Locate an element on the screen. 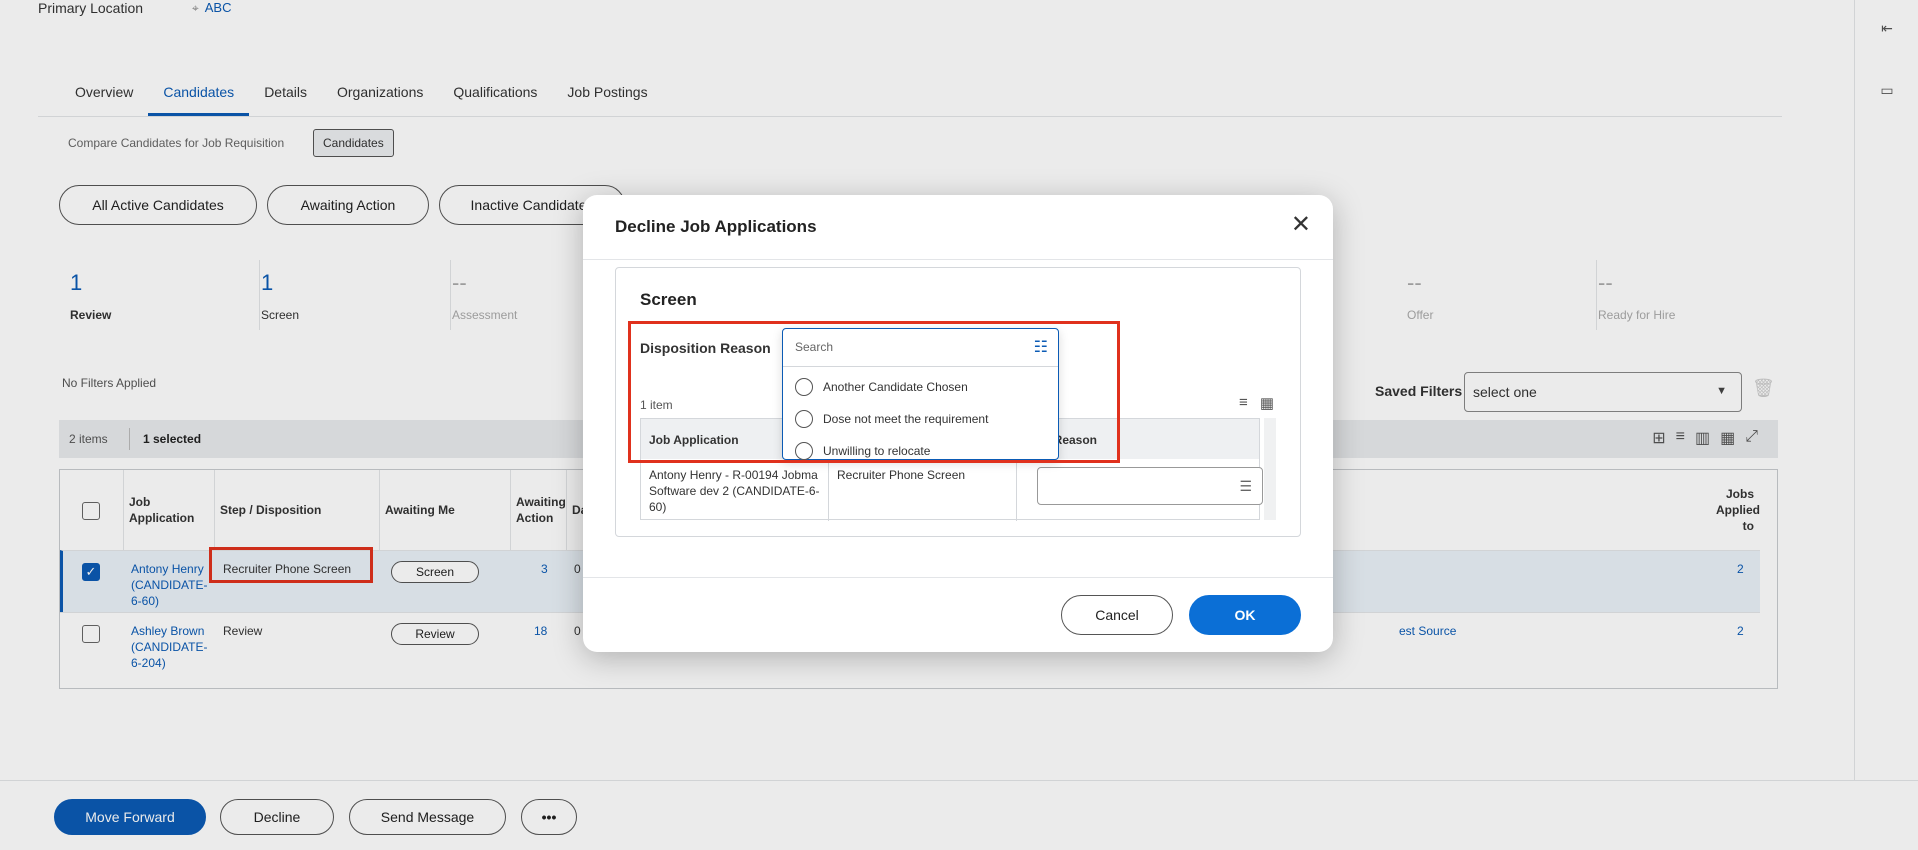 Image resolution: width=1918 pixels, height=850 pixels. ok-button: OK is located at coordinates (1245, 615).